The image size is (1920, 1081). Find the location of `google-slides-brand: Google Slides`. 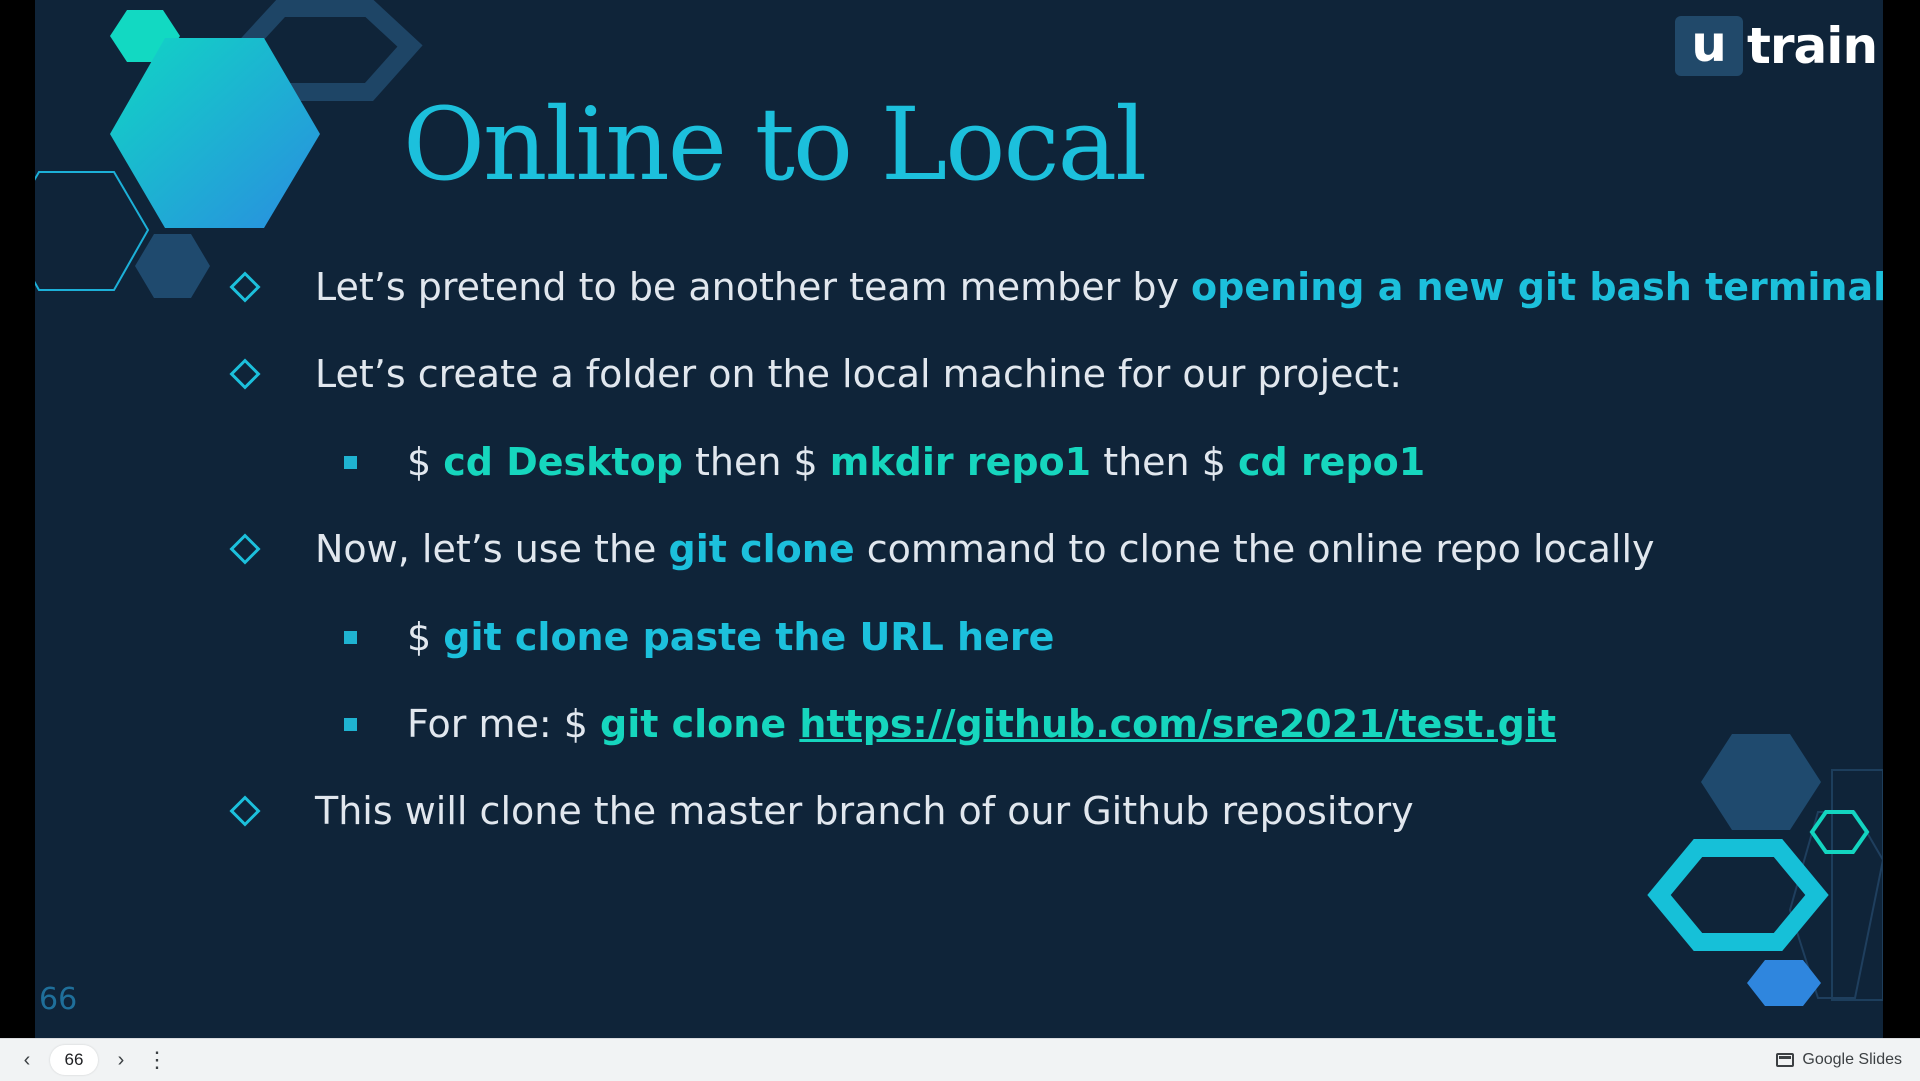

google-slides-brand: Google Slides is located at coordinates (1839, 1060).